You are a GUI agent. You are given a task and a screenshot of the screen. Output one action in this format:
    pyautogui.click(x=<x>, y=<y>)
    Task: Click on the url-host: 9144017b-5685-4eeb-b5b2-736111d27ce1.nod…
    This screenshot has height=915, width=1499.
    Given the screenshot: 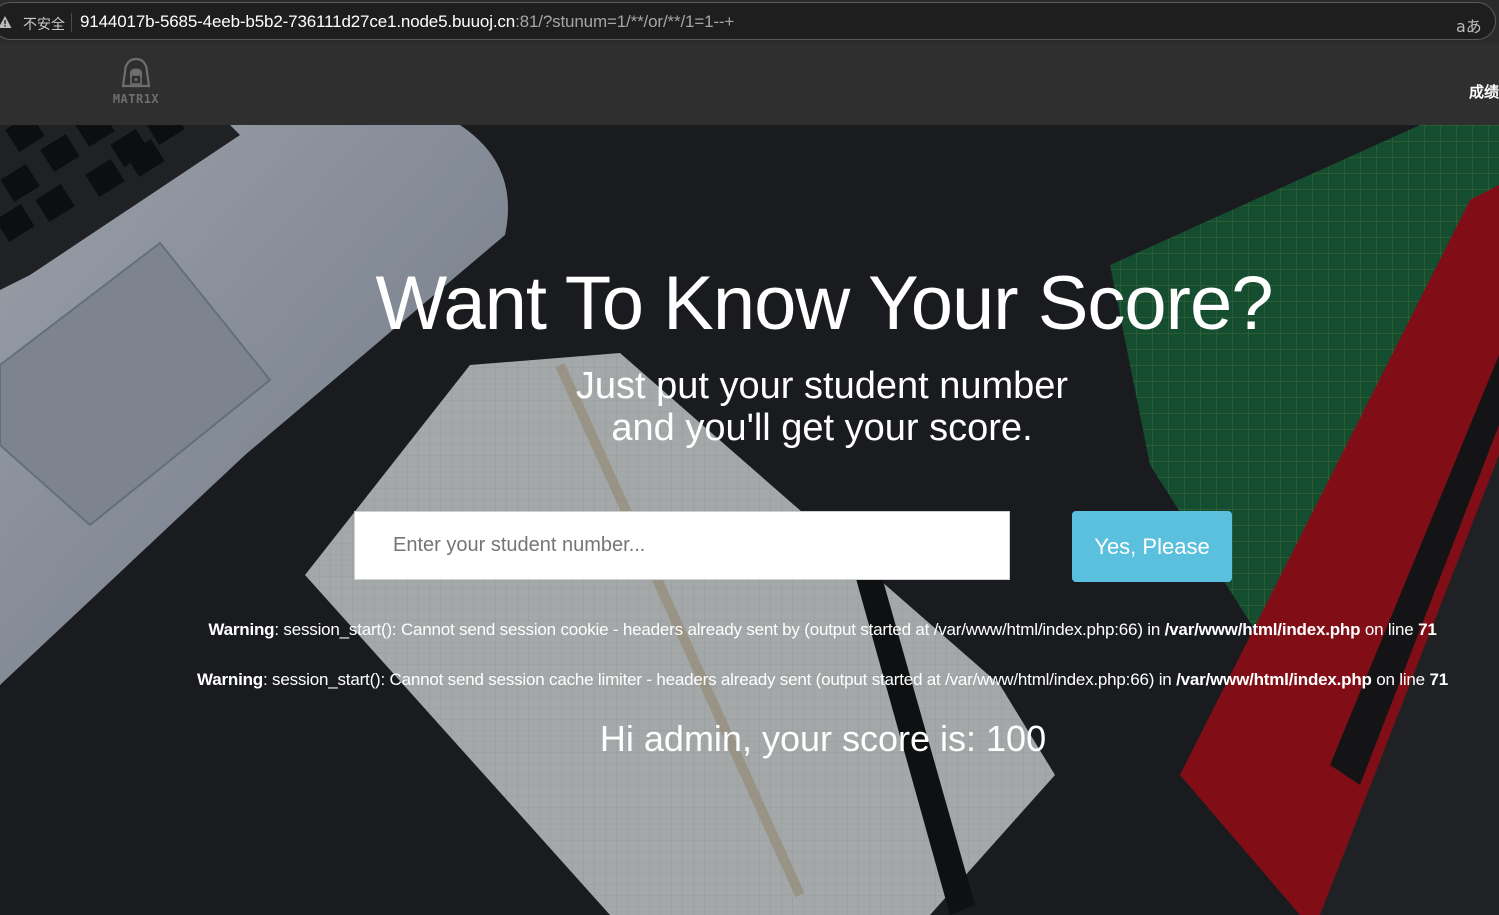 What is the action you would take?
    pyautogui.click(x=298, y=21)
    